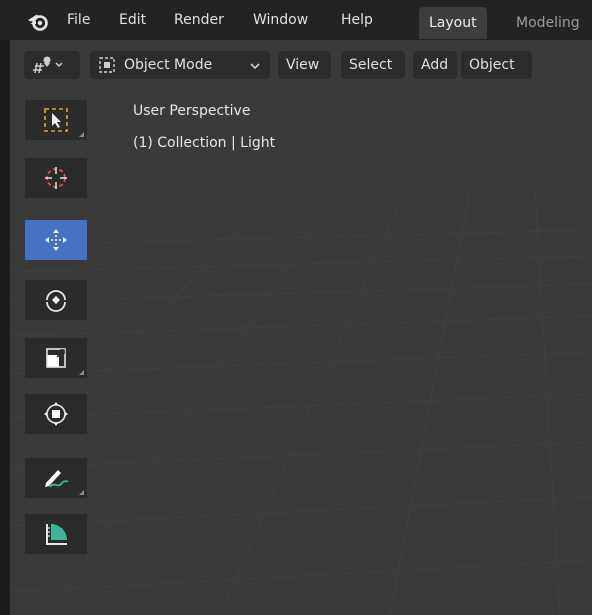 This screenshot has width=592, height=615. Describe the element at coordinates (38, 22) in the screenshot. I see `blender-logo-icon` at that location.